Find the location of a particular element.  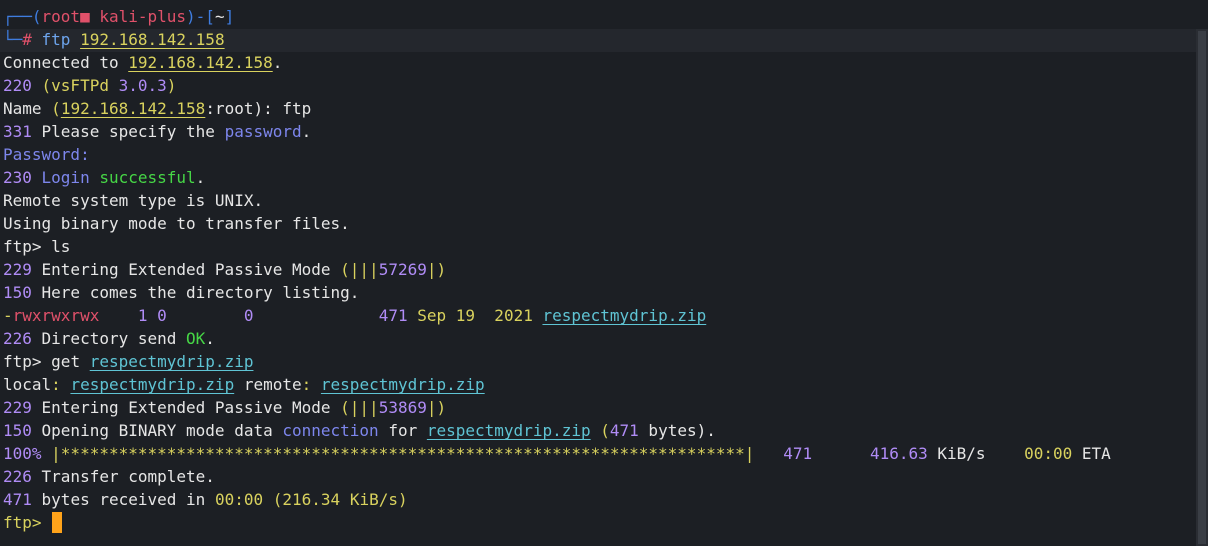

text: Opening BINARY mode data is located at coordinates (162, 430).